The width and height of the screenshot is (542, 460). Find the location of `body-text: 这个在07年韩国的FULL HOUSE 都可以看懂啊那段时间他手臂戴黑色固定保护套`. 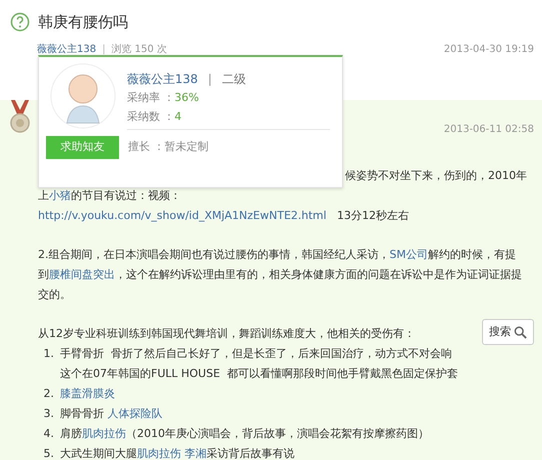

body-text: 这个在07年韩国的FULL HOUSE 都可以看懂啊那段时间他手臂戴黑色固定保护套 is located at coordinates (259, 373).